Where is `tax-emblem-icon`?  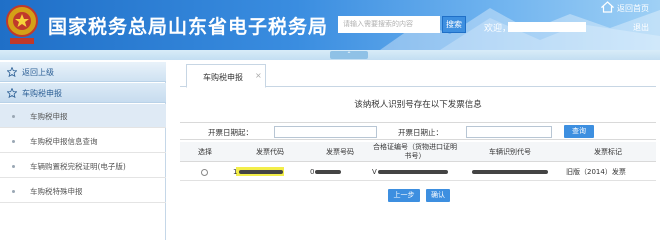
tax-emblem-icon is located at coordinates (22, 24).